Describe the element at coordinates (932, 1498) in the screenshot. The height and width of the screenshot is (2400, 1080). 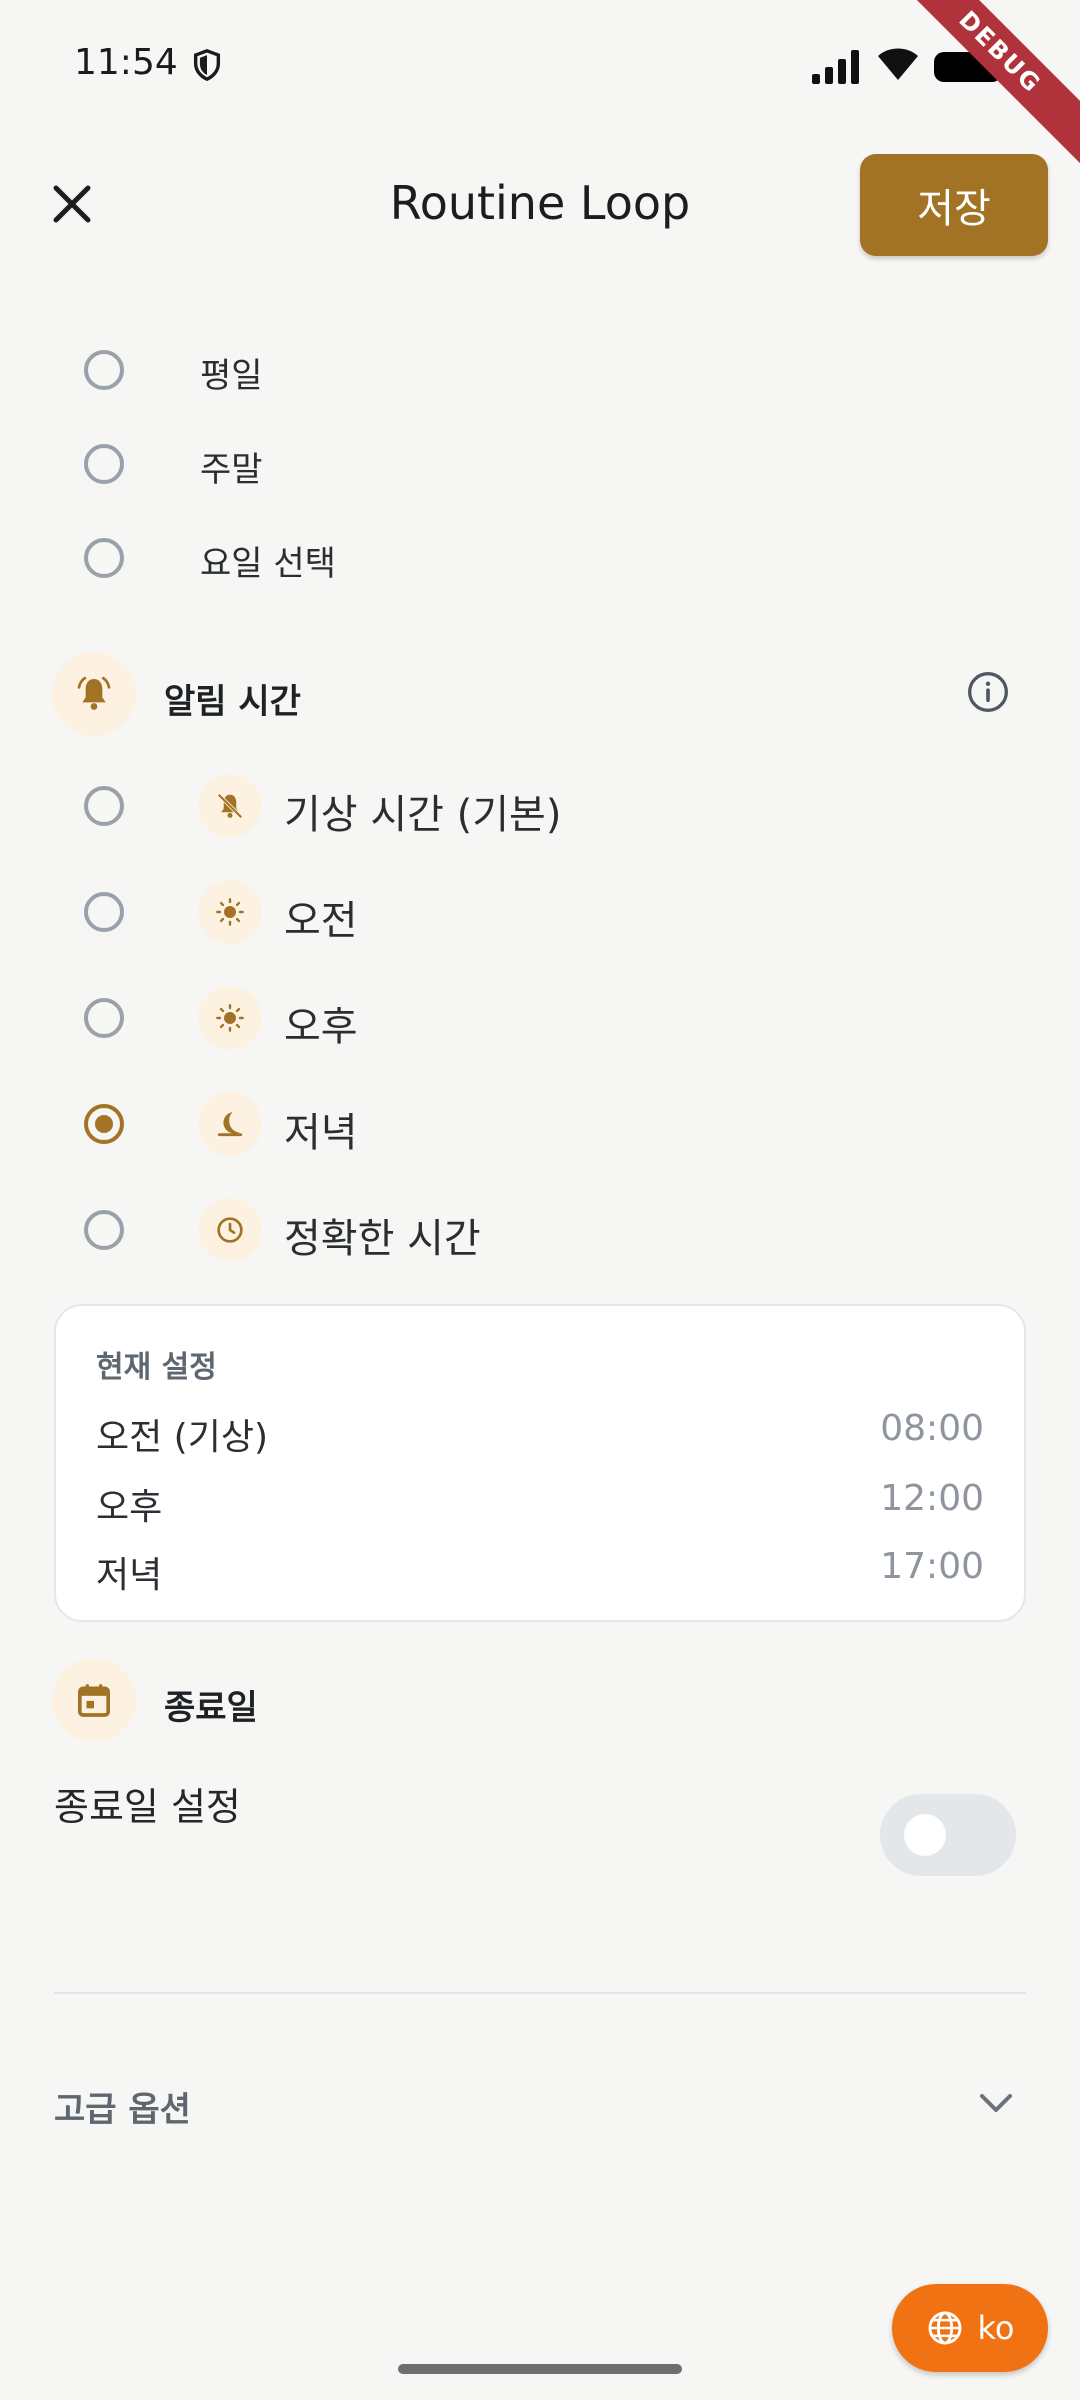
I see `settings-row-value: 12:00` at that location.